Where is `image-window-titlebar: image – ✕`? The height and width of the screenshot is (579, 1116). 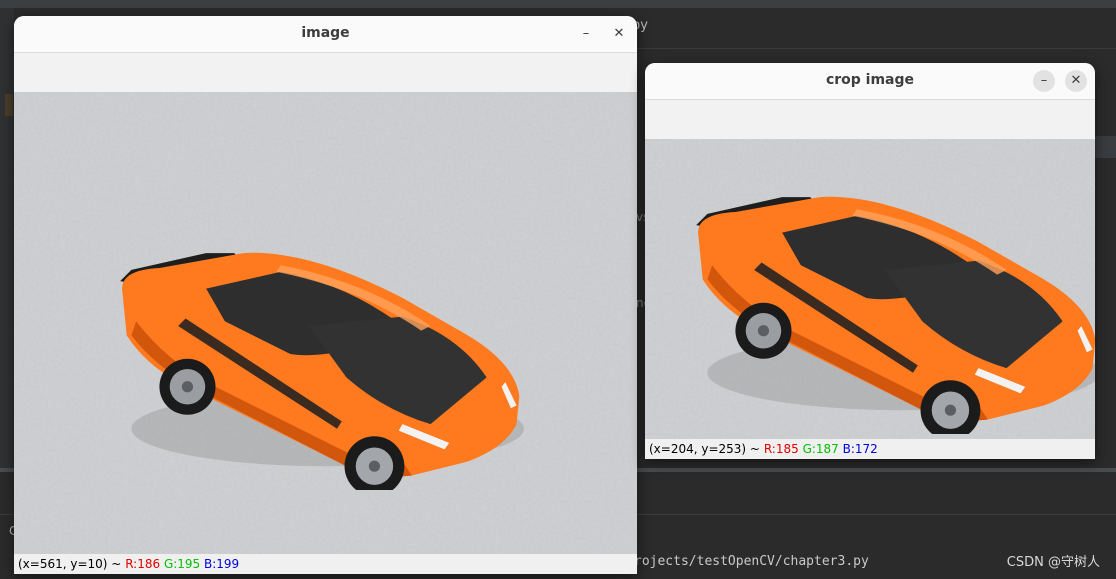
image-window-titlebar: image – ✕ is located at coordinates (325, 34).